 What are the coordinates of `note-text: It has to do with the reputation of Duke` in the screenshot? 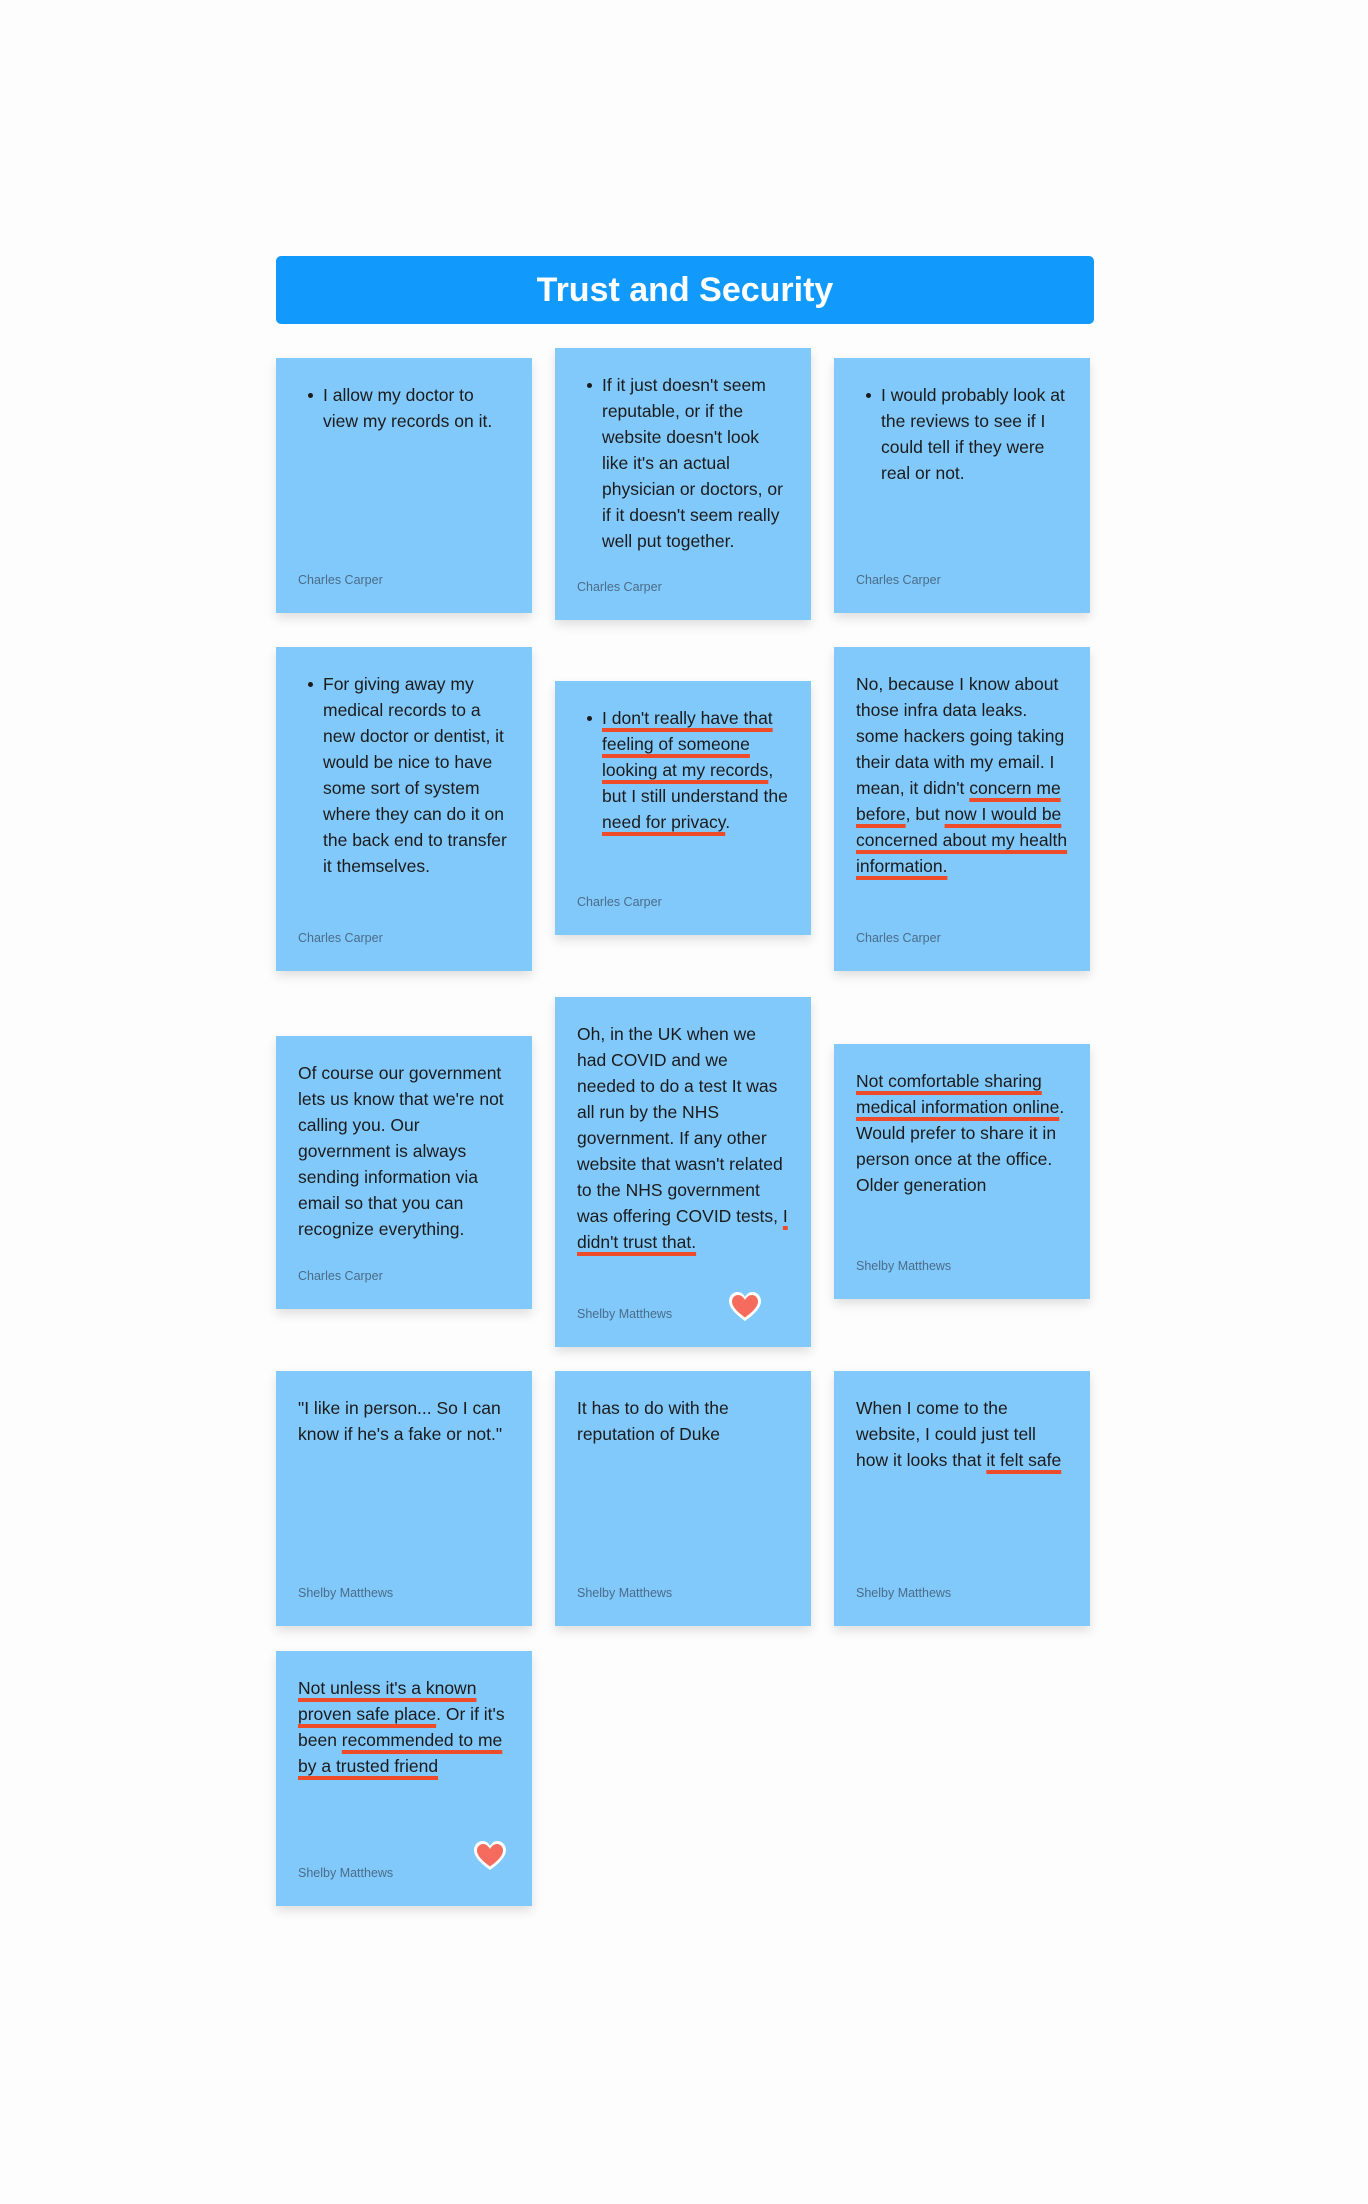 It's located at (683, 1421).